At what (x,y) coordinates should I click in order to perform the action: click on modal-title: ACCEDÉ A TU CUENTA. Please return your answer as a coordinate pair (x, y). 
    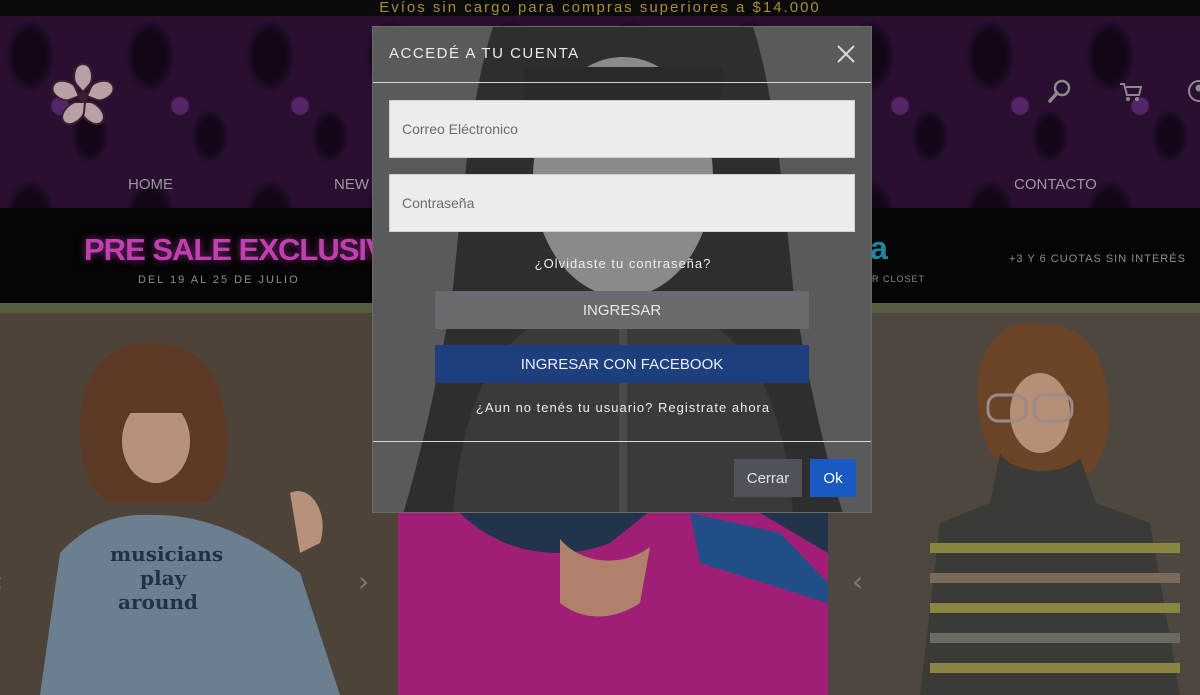
    Looking at the image, I should click on (484, 53).